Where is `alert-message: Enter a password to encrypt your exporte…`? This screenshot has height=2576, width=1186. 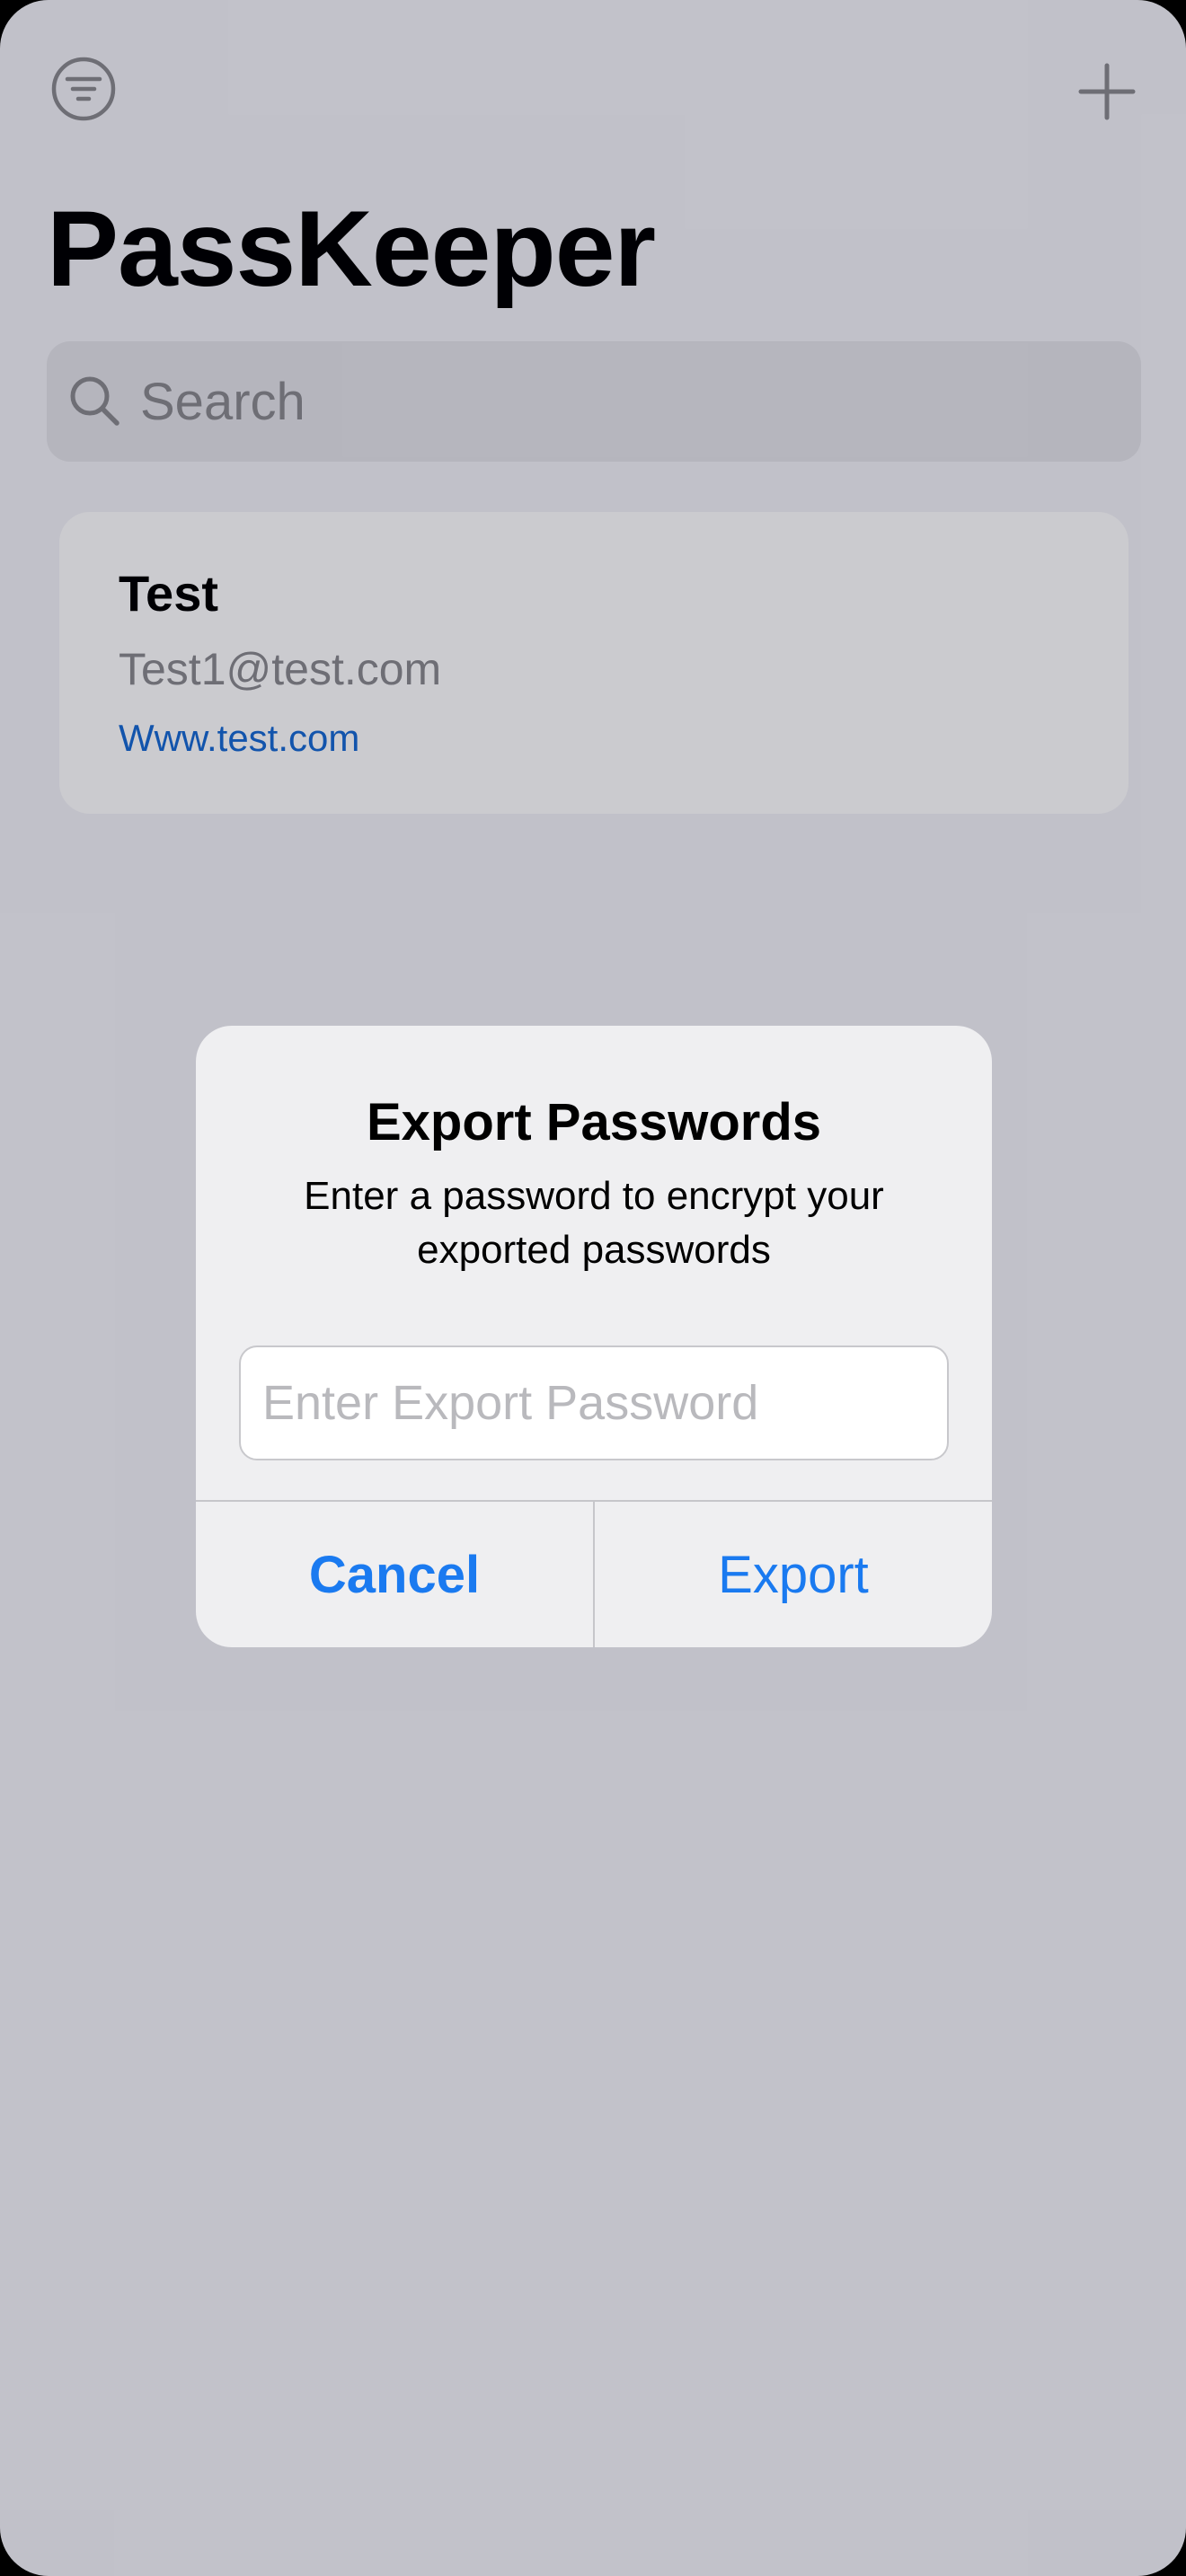
alert-message: Enter a password to encrypt your exporte… is located at coordinates (594, 1223).